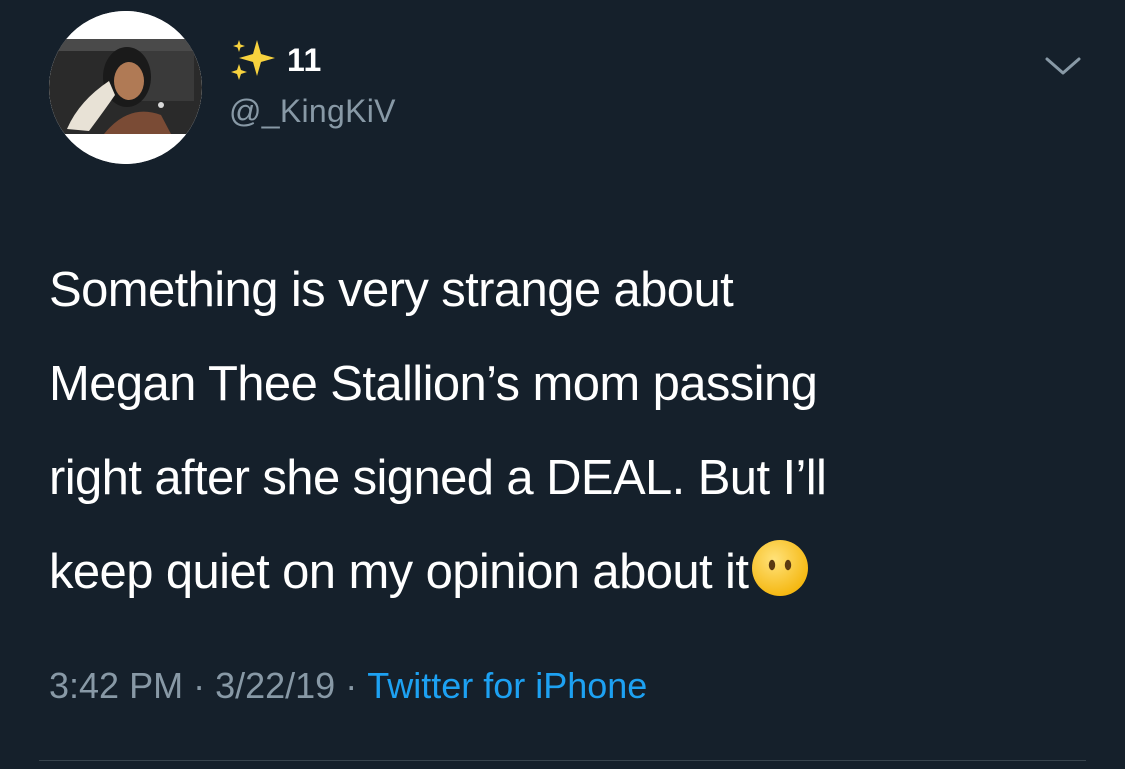 The width and height of the screenshot is (1125, 769). What do you see at coordinates (304, 59) in the screenshot?
I see `display-name-text: 11` at bounding box center [304, 59].